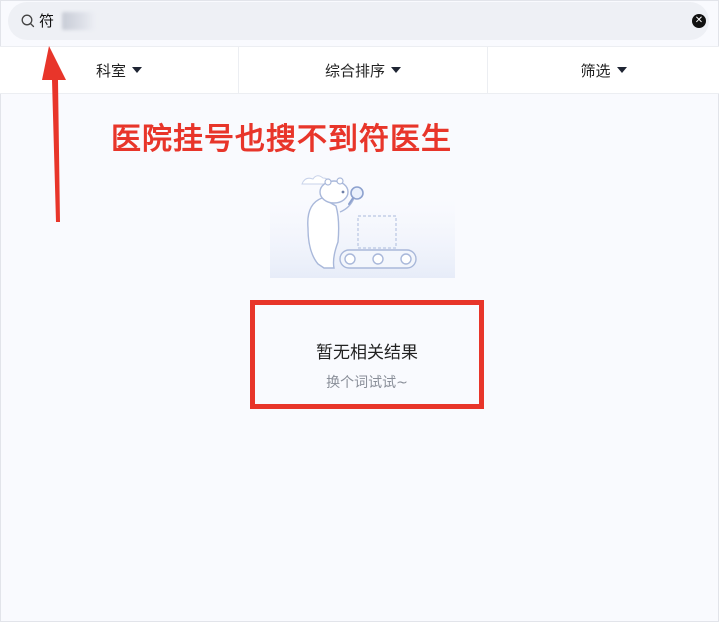  I want to click on filter-sort-label: 综合排序, so click(354, 70).